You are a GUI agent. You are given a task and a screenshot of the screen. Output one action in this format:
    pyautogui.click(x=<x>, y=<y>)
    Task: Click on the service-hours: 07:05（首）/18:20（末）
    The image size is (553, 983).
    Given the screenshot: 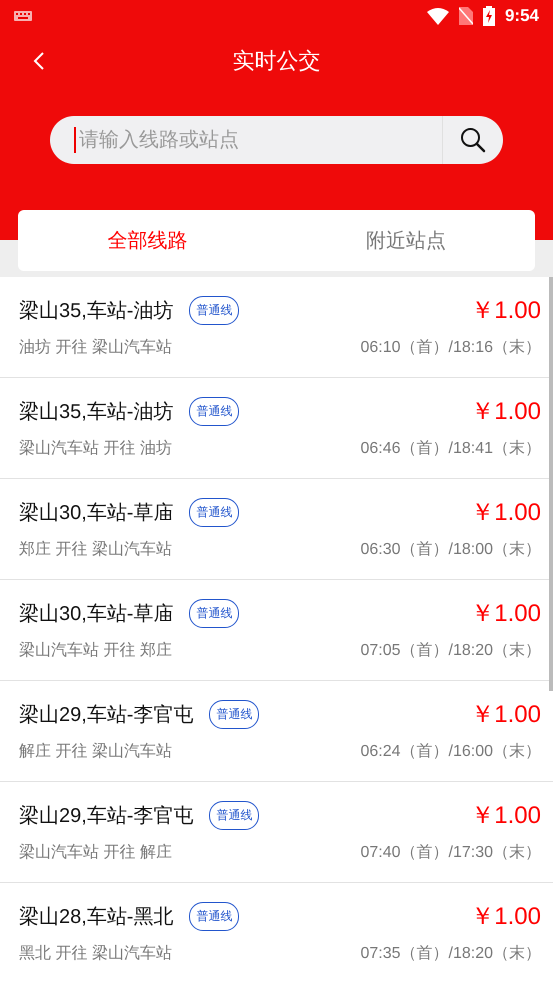 What is the action you would take?
    pyautogui.click(x=450, y=650)
    